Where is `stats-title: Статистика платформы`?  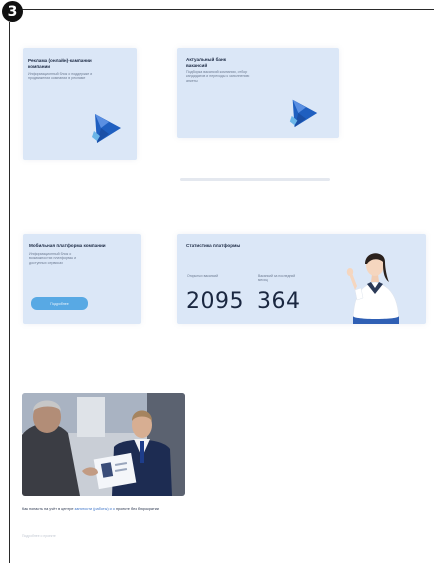 stats-title: Статистика платформы is located at coordinates (213, 245).